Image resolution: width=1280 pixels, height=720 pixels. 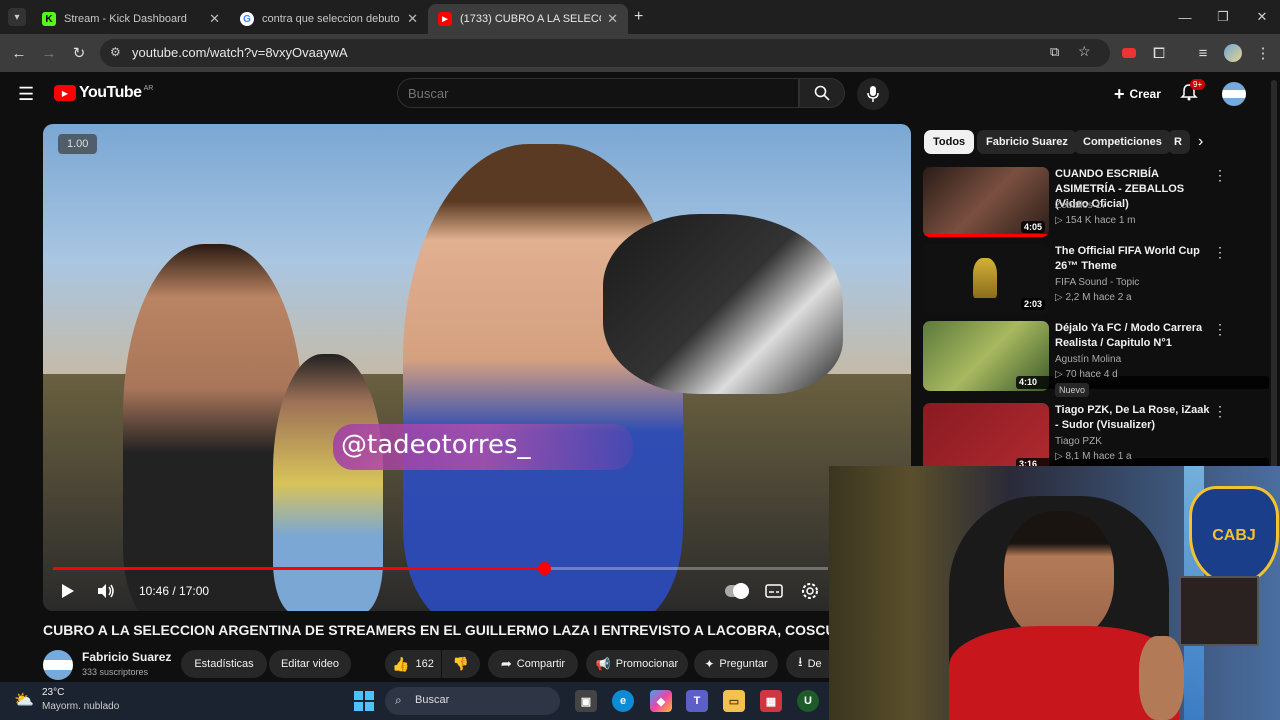 I want to click on teams-icon: T, so click(x=697, y=701).